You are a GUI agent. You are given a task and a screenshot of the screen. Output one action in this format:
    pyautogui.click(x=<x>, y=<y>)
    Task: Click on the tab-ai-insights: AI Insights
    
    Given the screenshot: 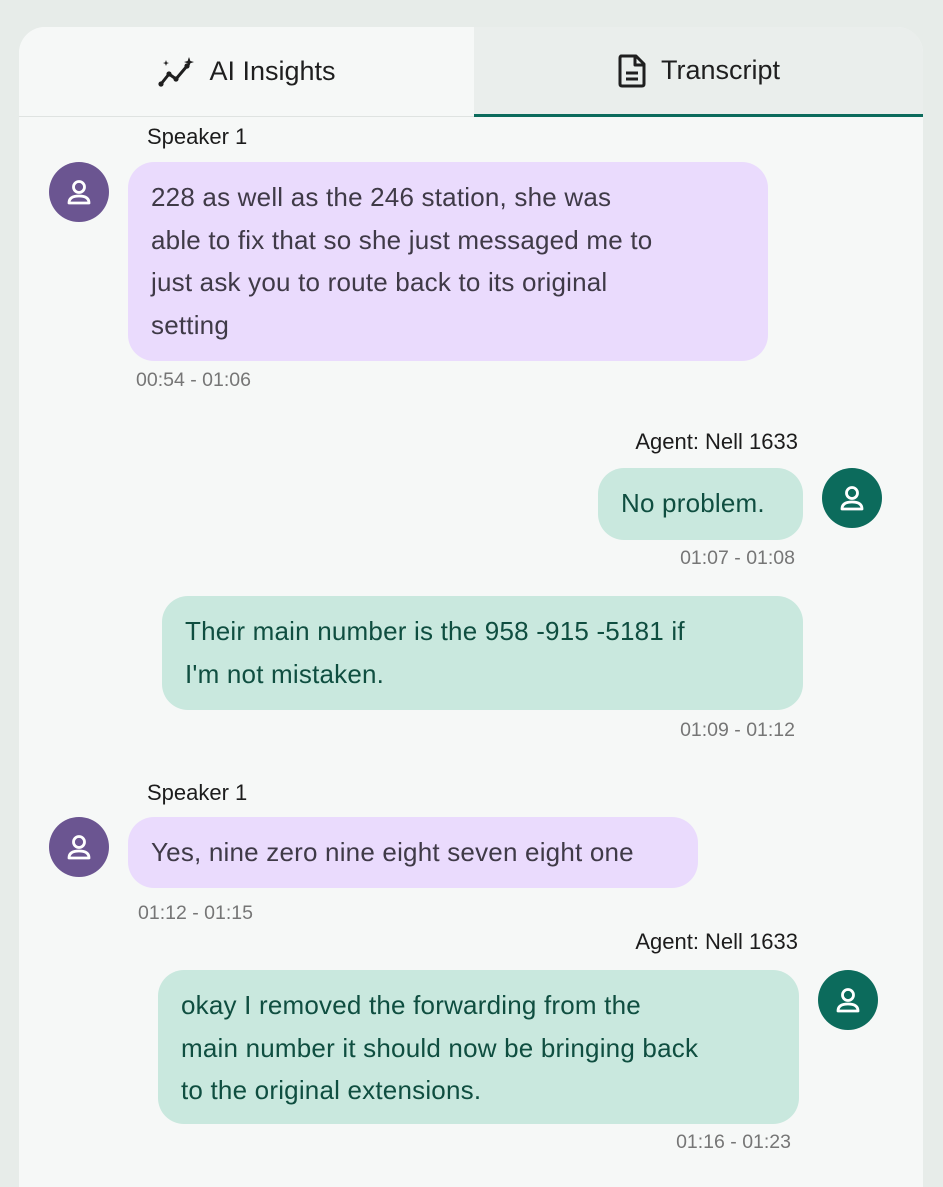 What is the action you would take?
    pyautogui.click(x=246, y=72)
    